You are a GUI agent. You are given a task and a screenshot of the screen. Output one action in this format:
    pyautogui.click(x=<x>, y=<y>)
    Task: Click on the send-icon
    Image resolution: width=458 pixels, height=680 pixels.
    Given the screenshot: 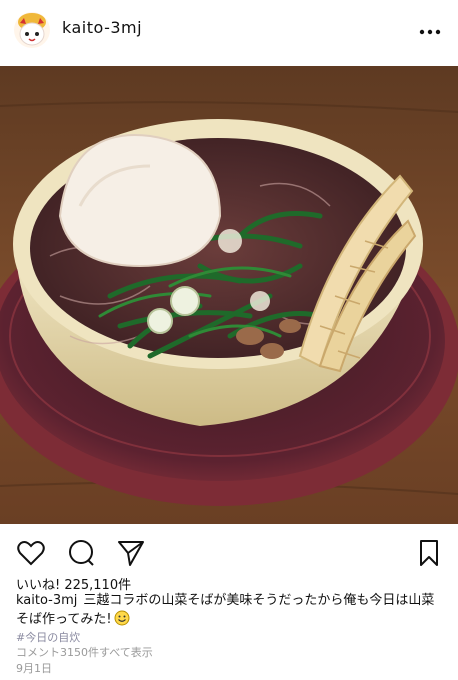 What is the action you would take?
    pyautogui.click(x=131, y=553)
    